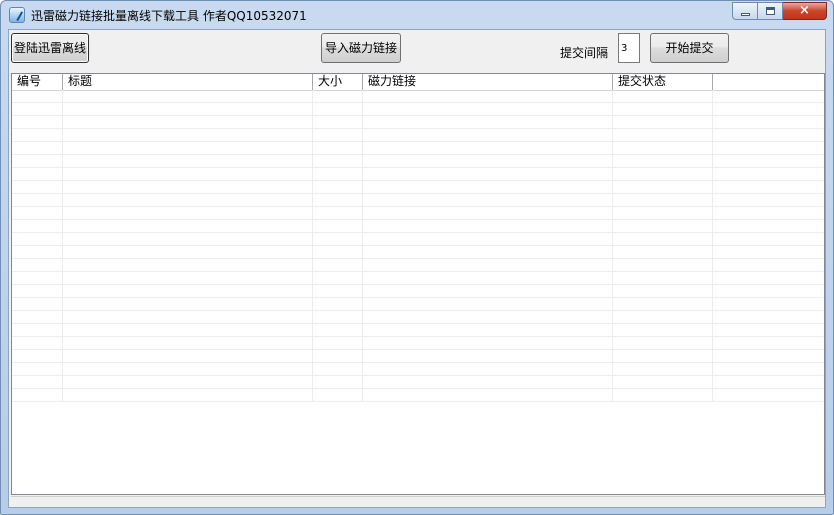 This screenshot has width=834, height=515. I want to click on close-icon: ×, so click(804, 10).